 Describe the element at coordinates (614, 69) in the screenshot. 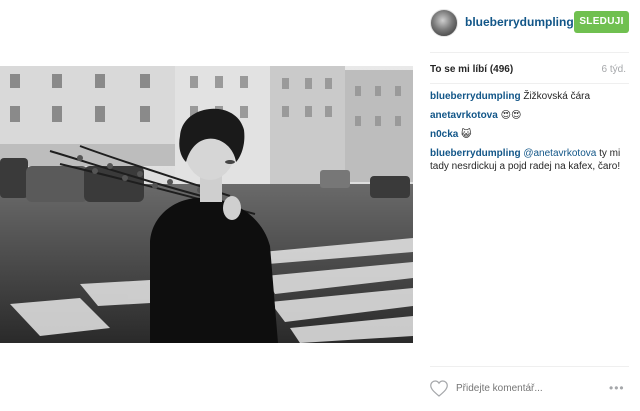

I see `post-age: 6 týd.` at that location.